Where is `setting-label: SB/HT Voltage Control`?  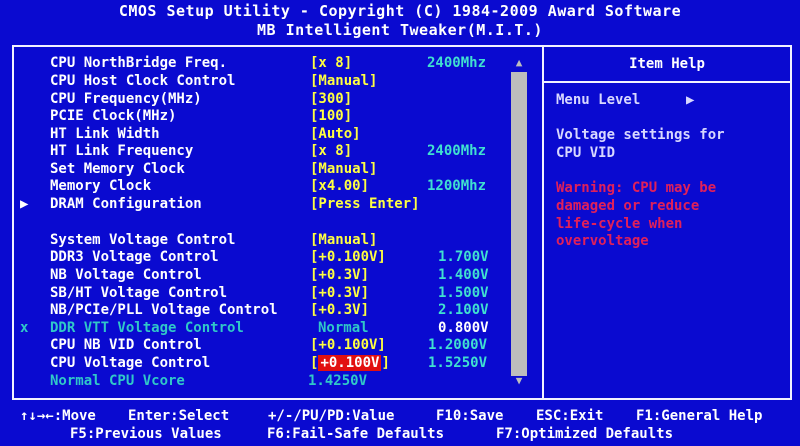 setting-label: SB/HT Voltage Control is located at coordinates (139, 293).